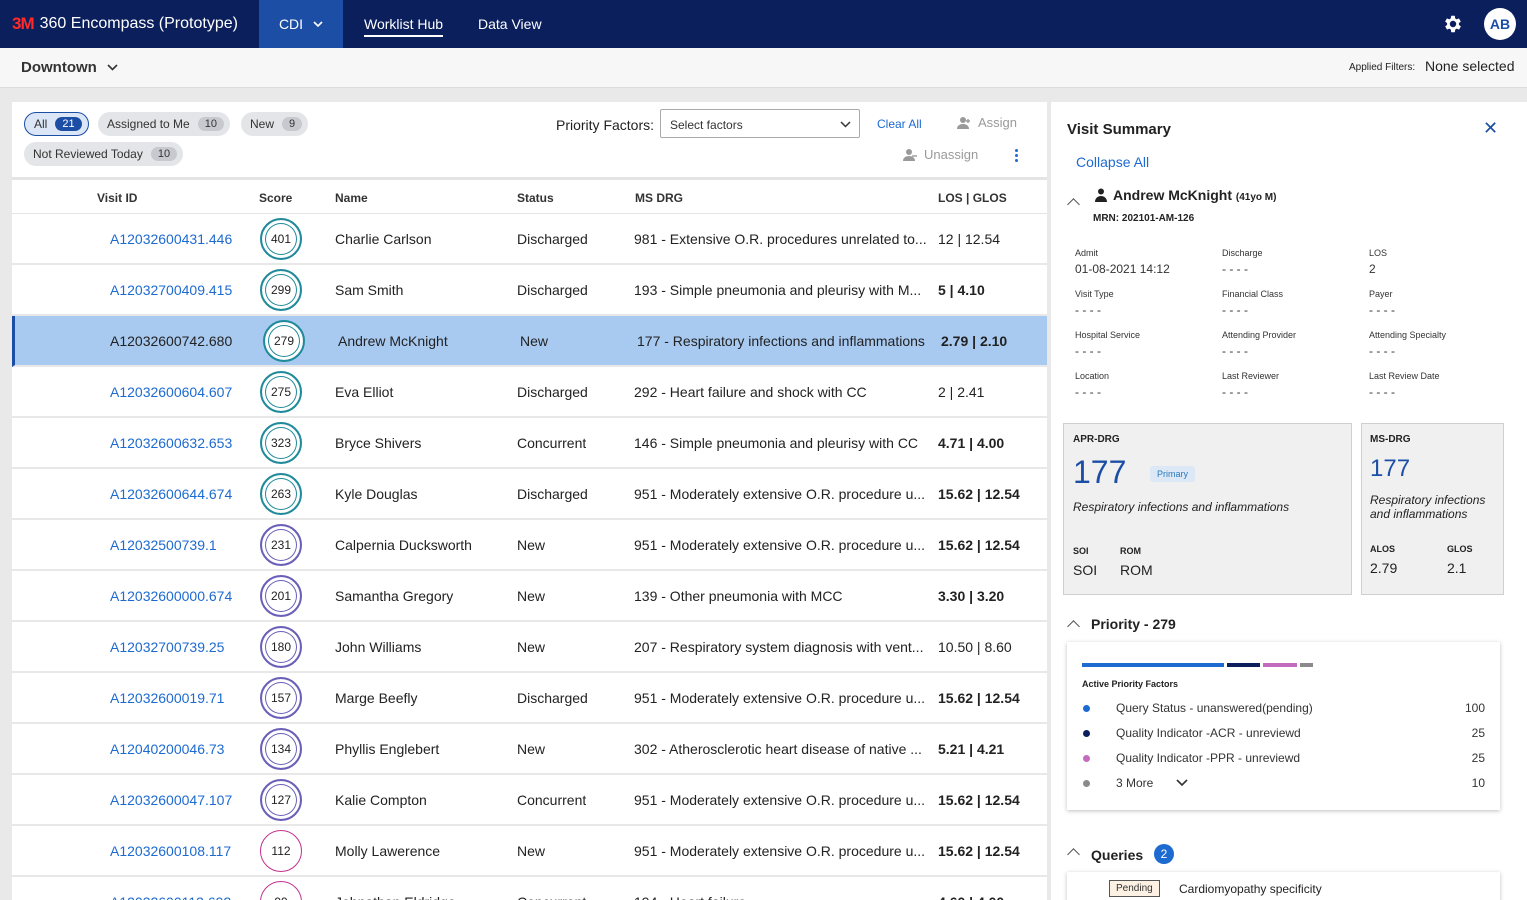  Describe the element at coordinates (164, 124) in the screenshot. I see `chip-assigned-to-me: Assigned to Me 10` at that location.